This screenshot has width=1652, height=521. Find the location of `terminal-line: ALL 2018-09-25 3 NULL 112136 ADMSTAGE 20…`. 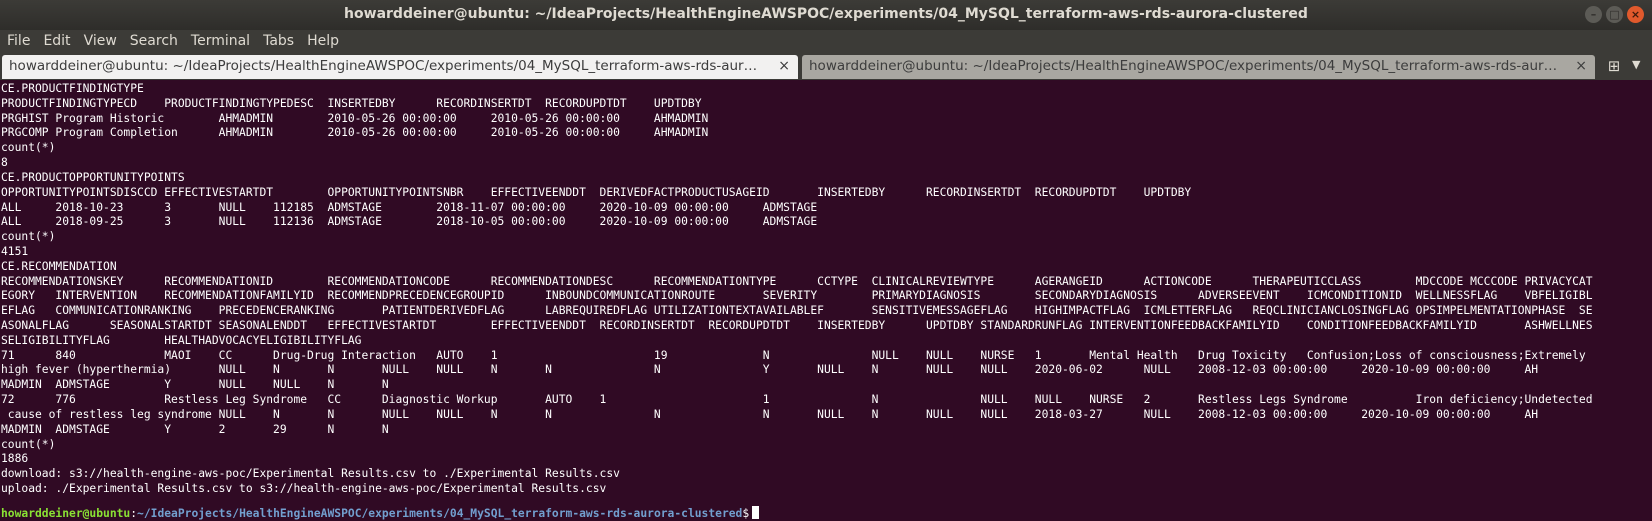

terminal-line: ALL 2018-09-25 3 NULL 112136 ADMSTAGE 20… is located at coordinates (409, 222).